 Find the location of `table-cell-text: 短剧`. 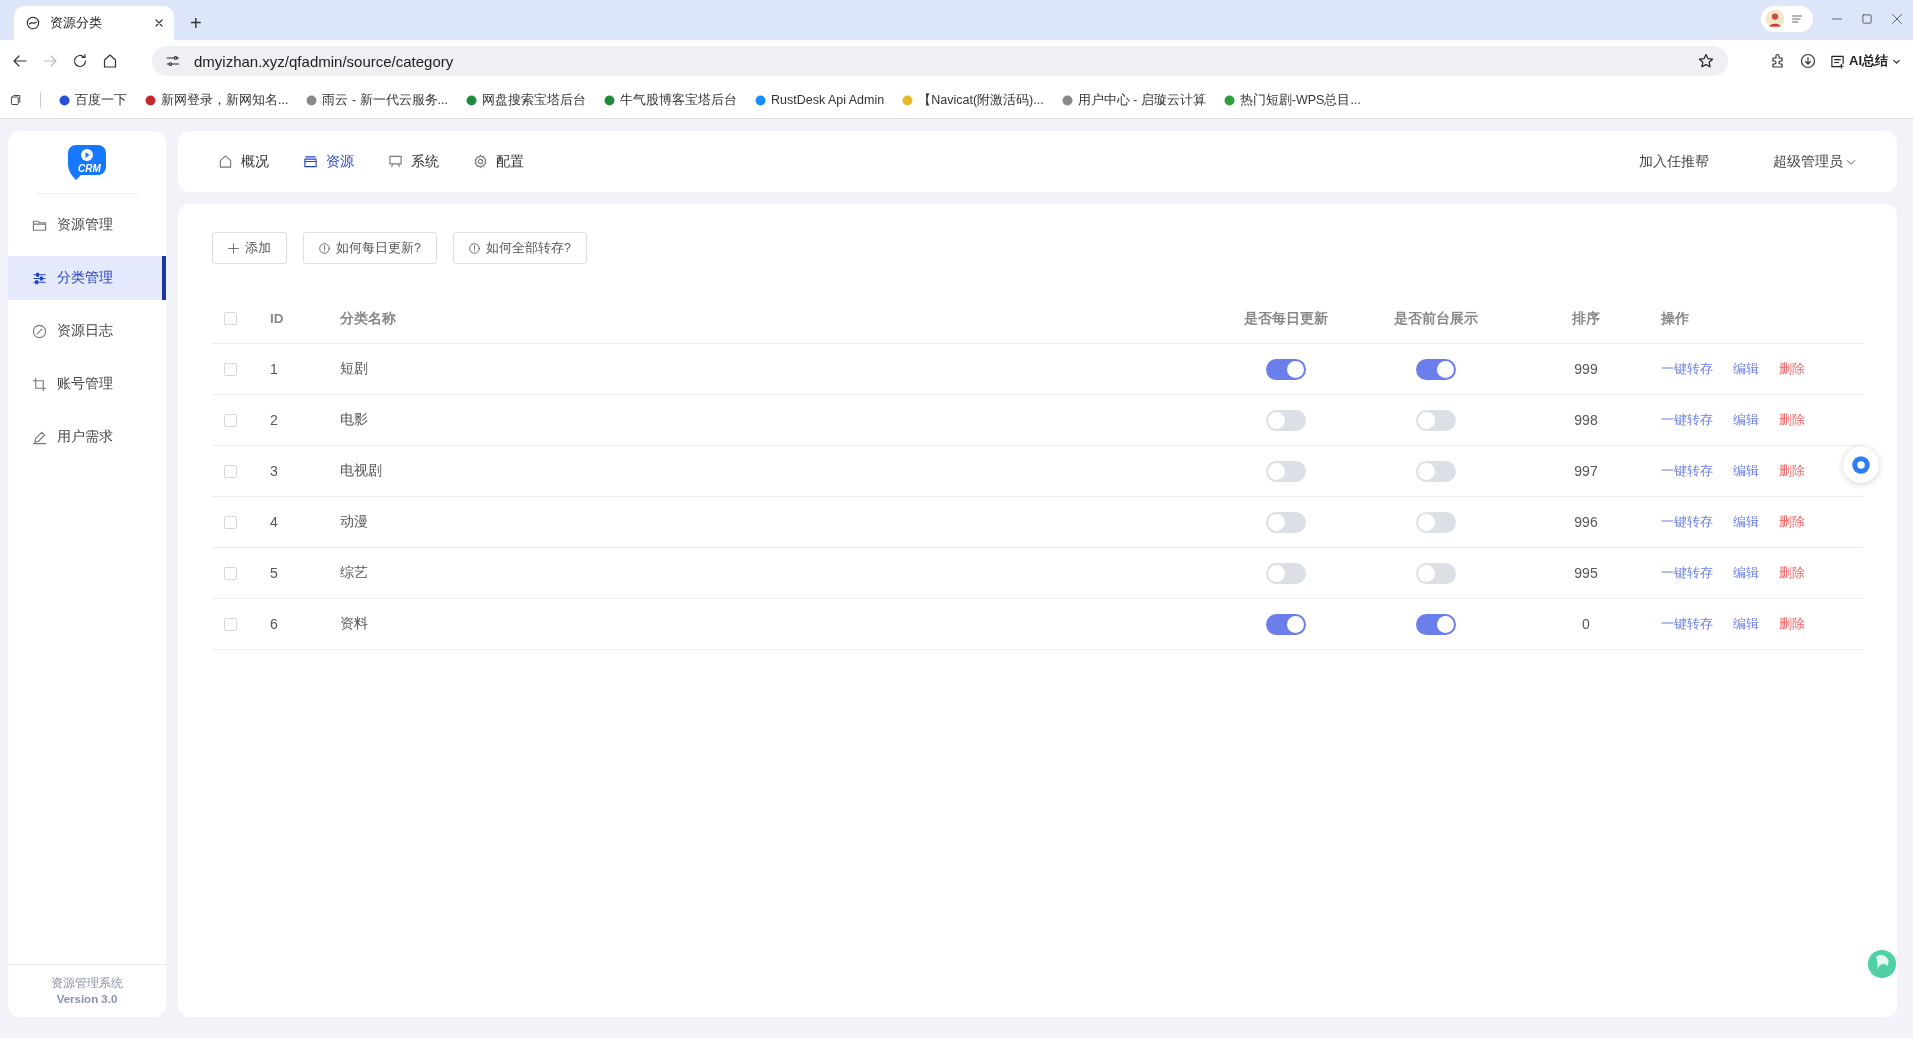

table-cell-text: 短剧 is located at coordinates (354, 369).